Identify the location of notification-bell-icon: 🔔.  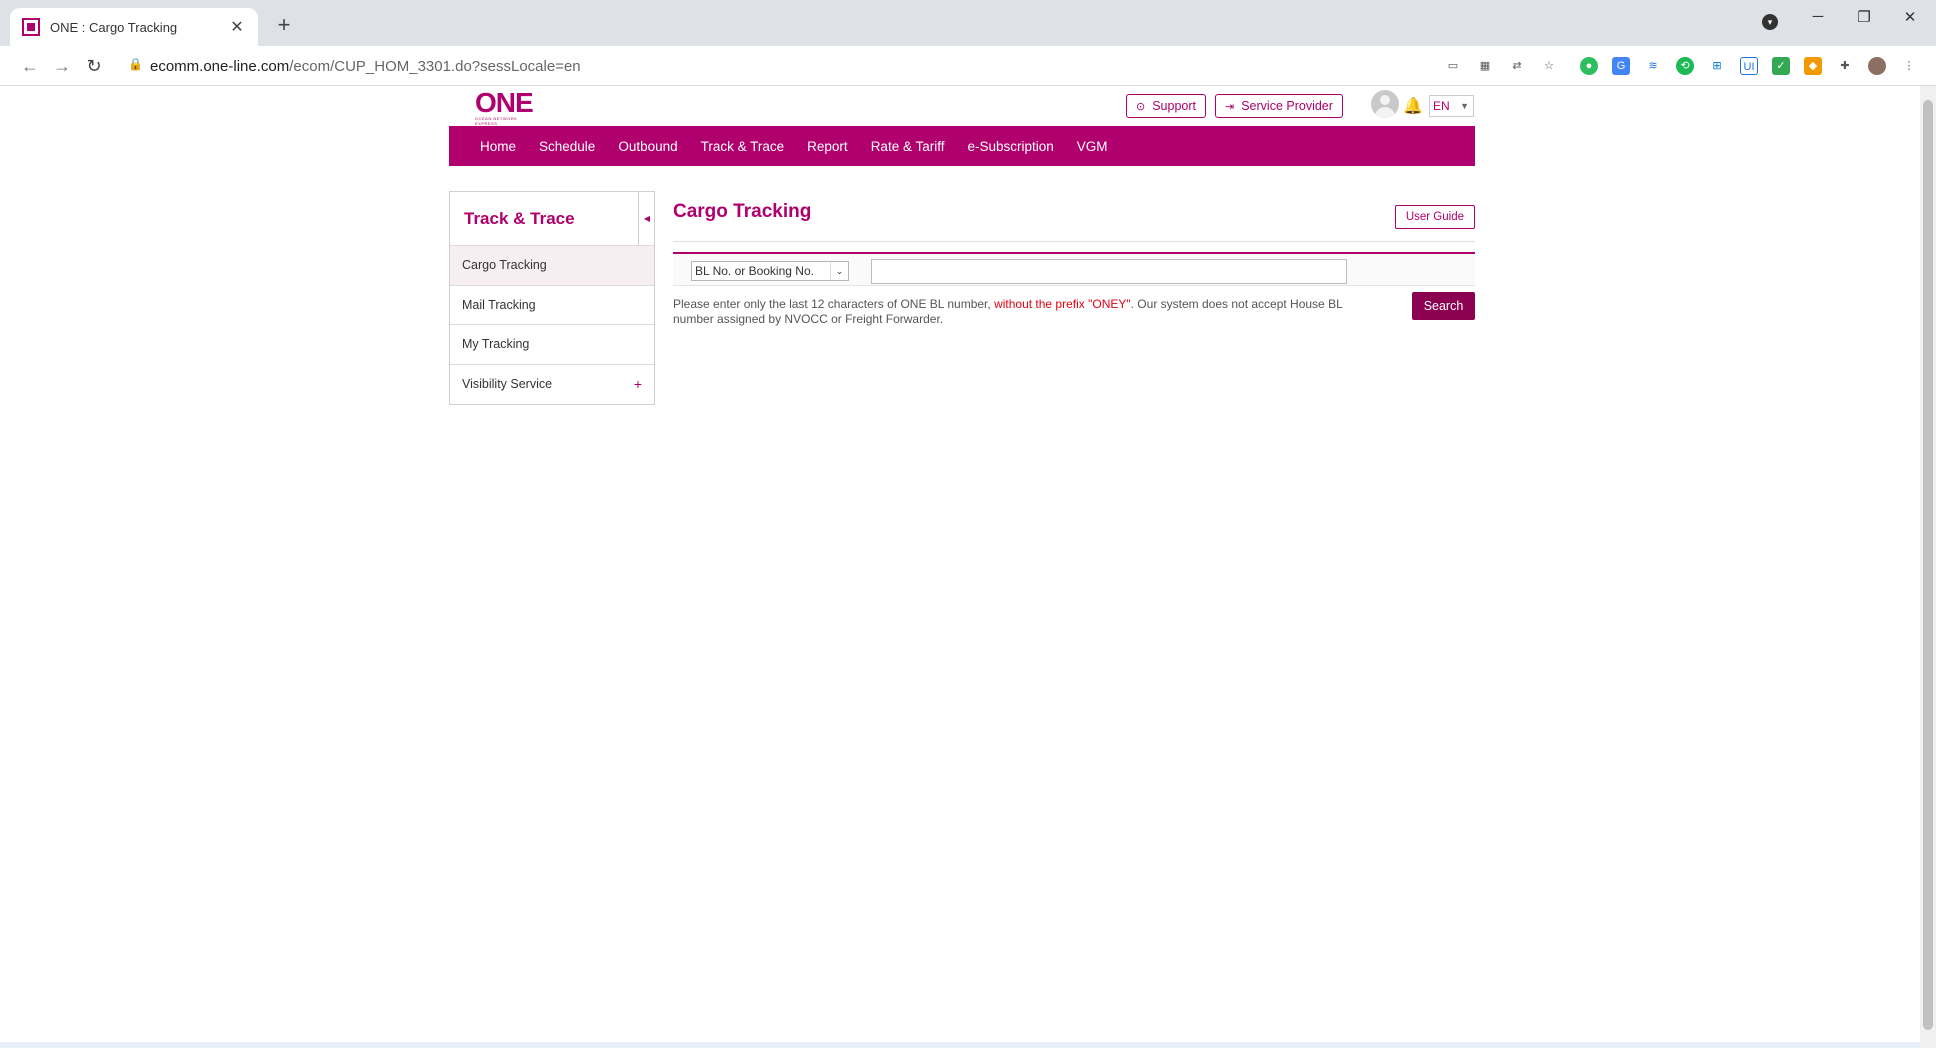
(1413, 106).